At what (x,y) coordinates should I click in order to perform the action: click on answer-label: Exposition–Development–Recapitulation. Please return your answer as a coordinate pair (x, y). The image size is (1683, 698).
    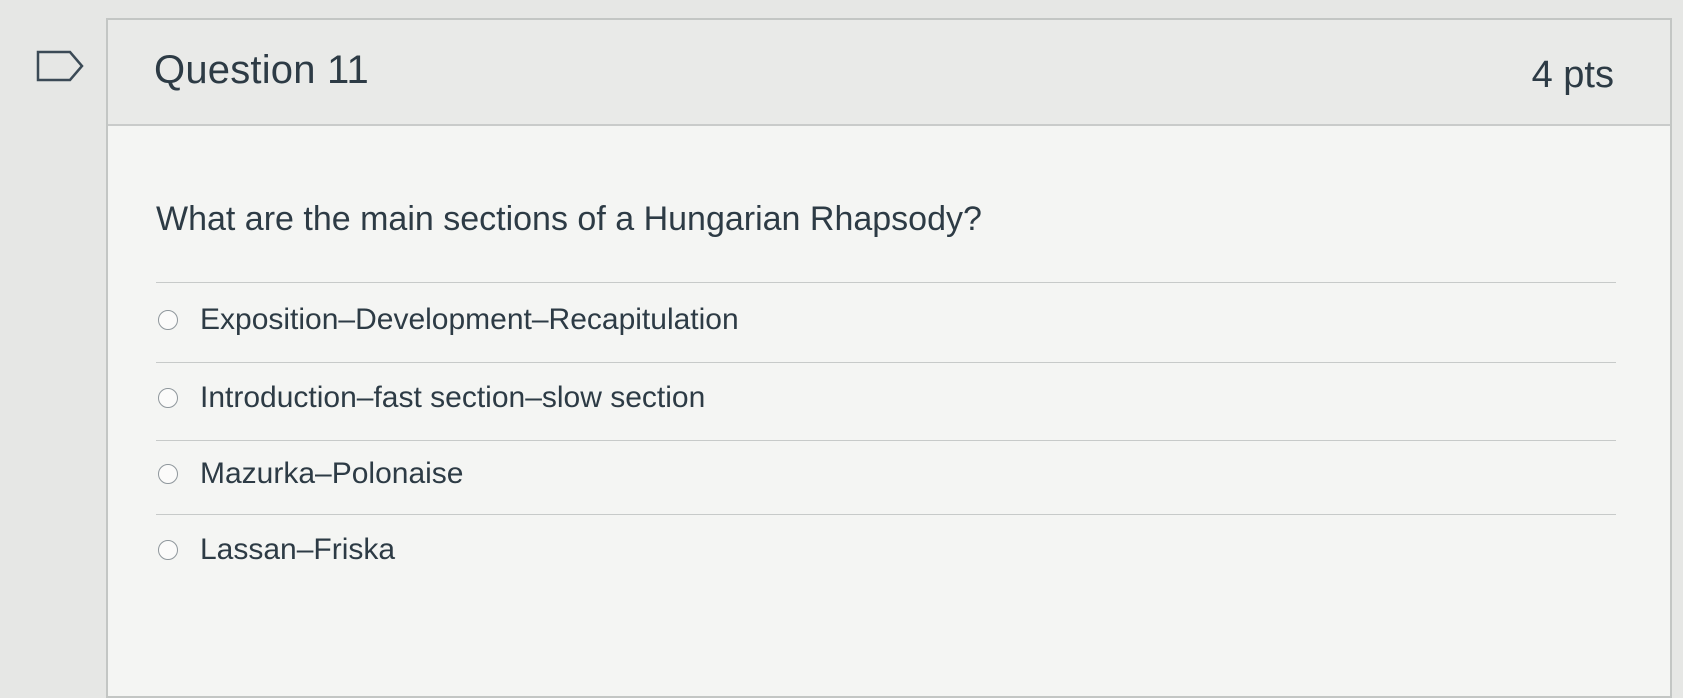
    Looking at the image, I should click on (469, 319).